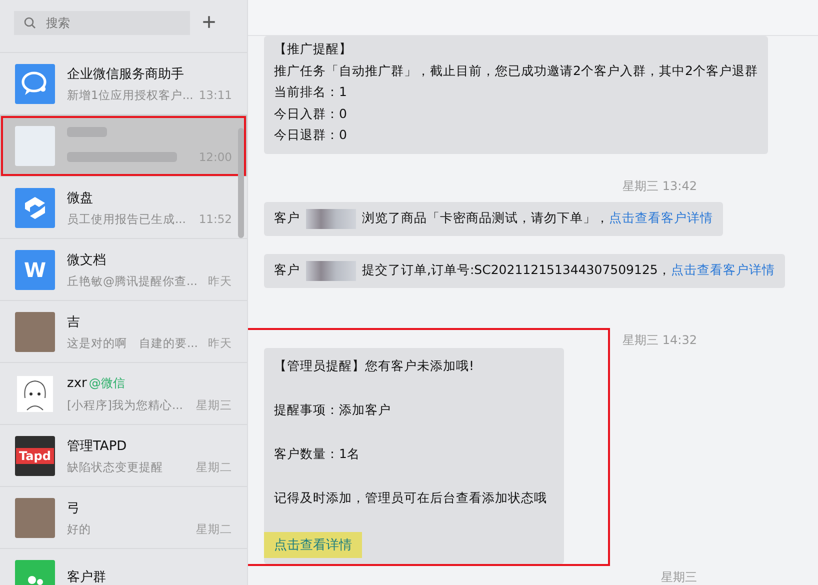 The image size is (818, 585). Describe the element at coordinates (35, 270) in the screenshot. I see `logo-text: W` at that location.